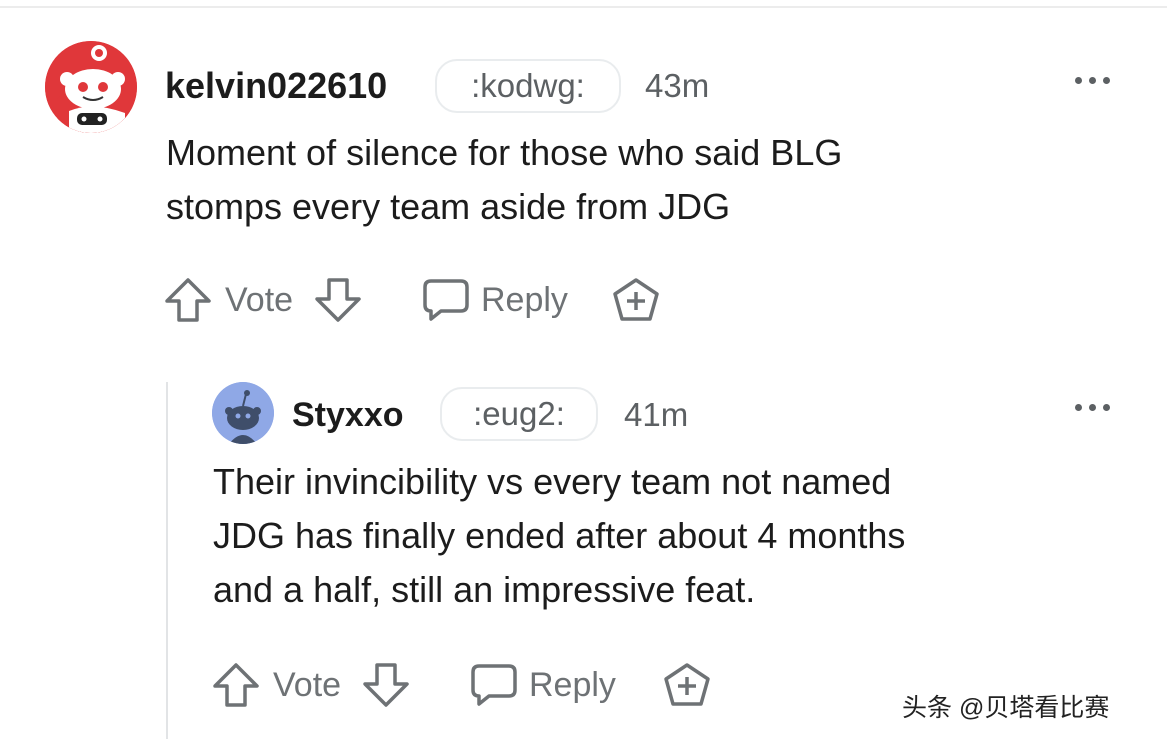 The image size is (1167, 739). Describe the element at coordinates (504, 152) in the screenshot. I see `comment-text-line: Moment of silence for those who said BLG` at that location.